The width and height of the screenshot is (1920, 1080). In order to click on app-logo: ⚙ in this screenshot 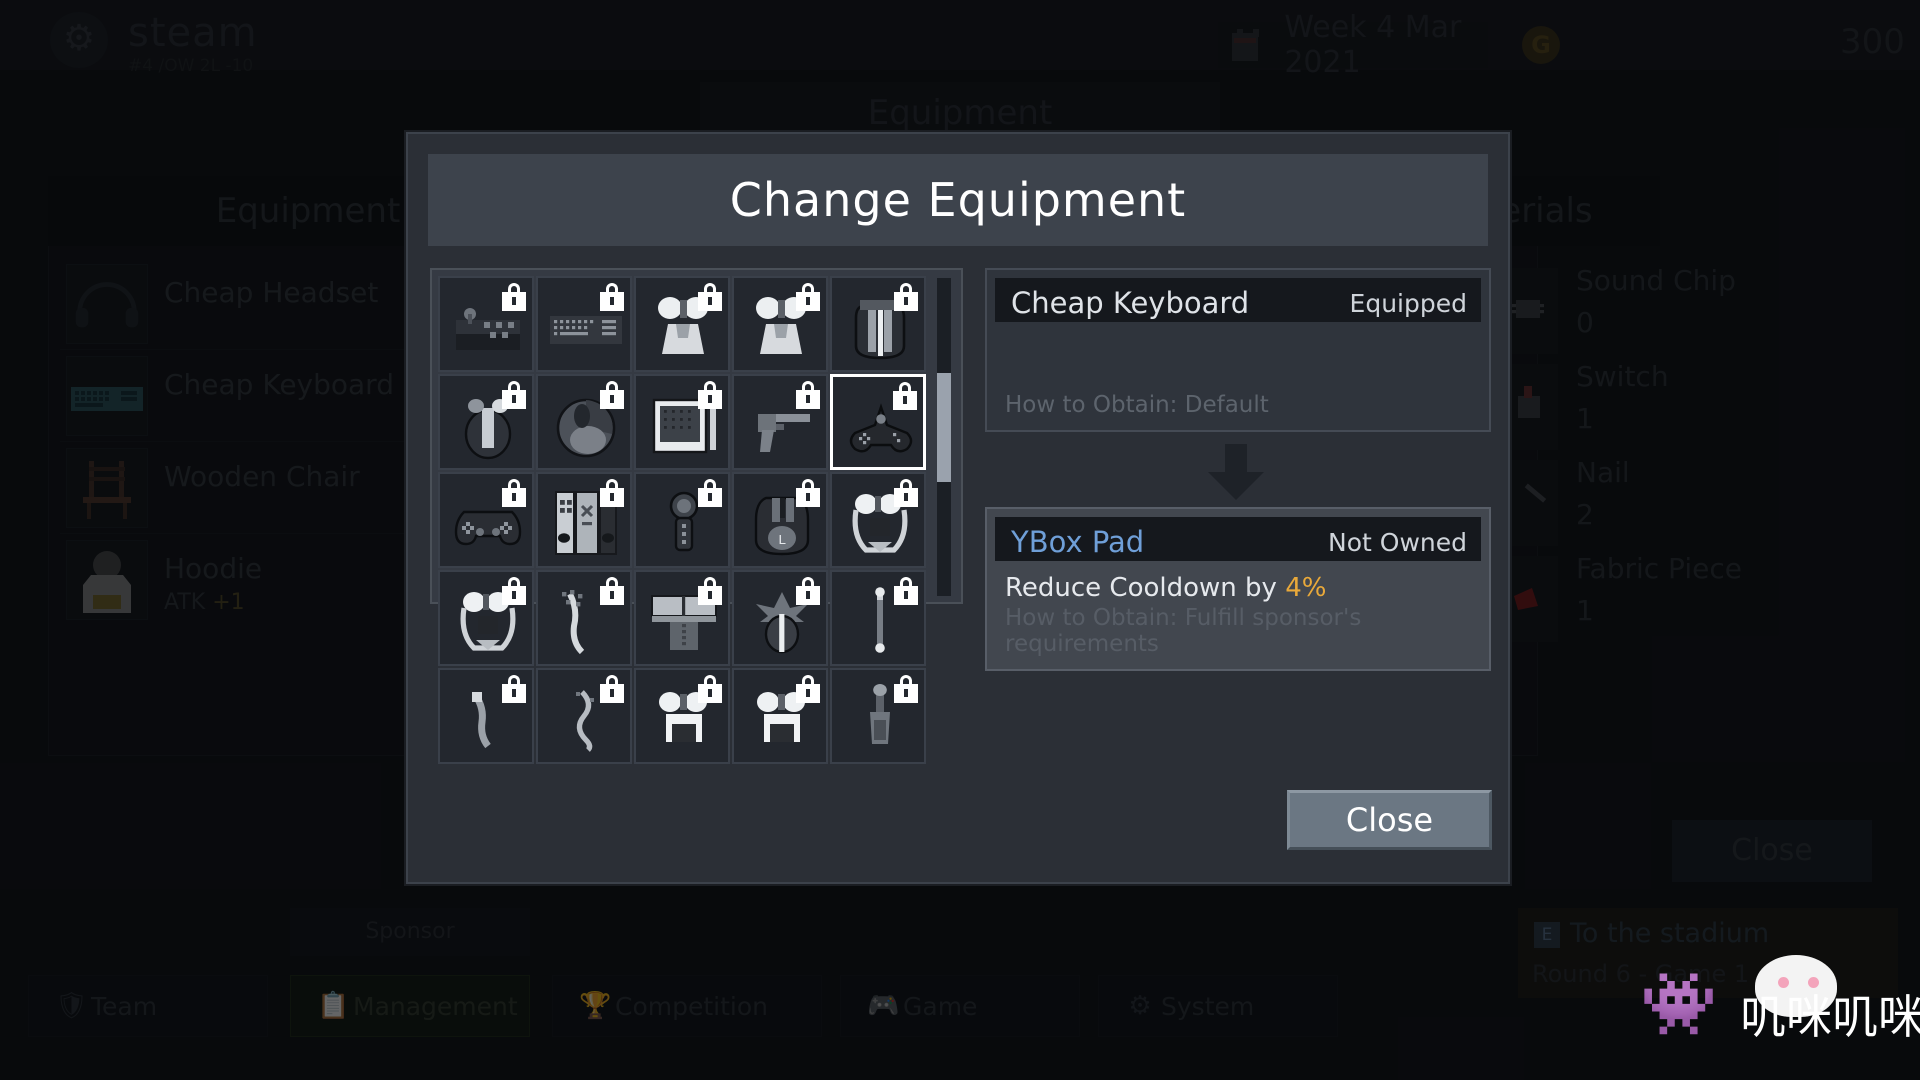, I will do `click(85, 37)`.